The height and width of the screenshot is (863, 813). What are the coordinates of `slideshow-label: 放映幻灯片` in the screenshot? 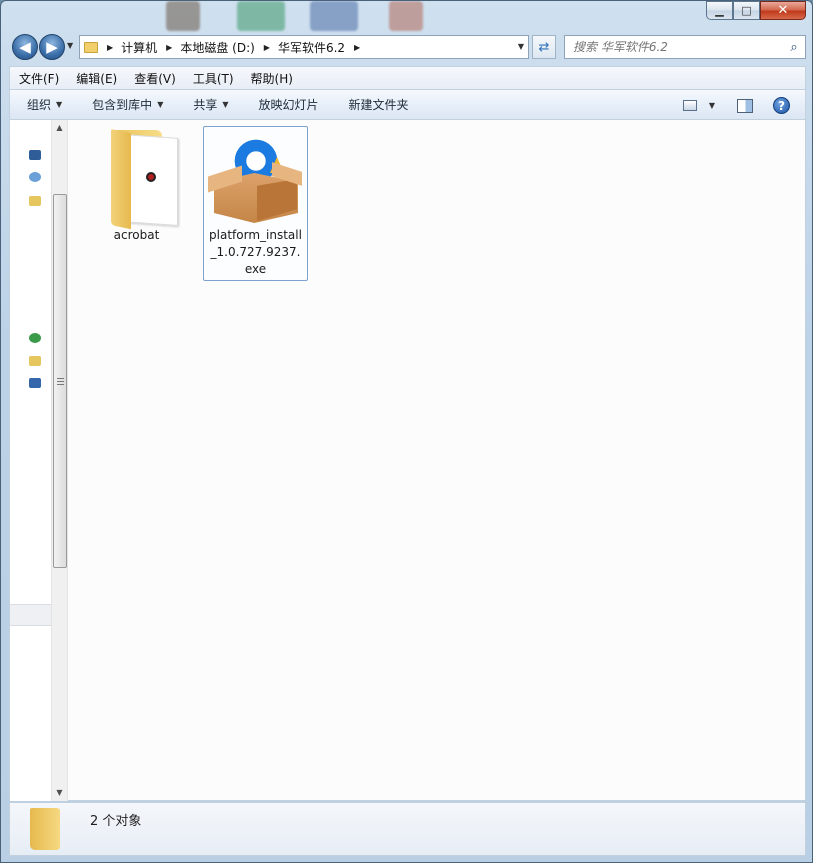 It's located at (288, 105).